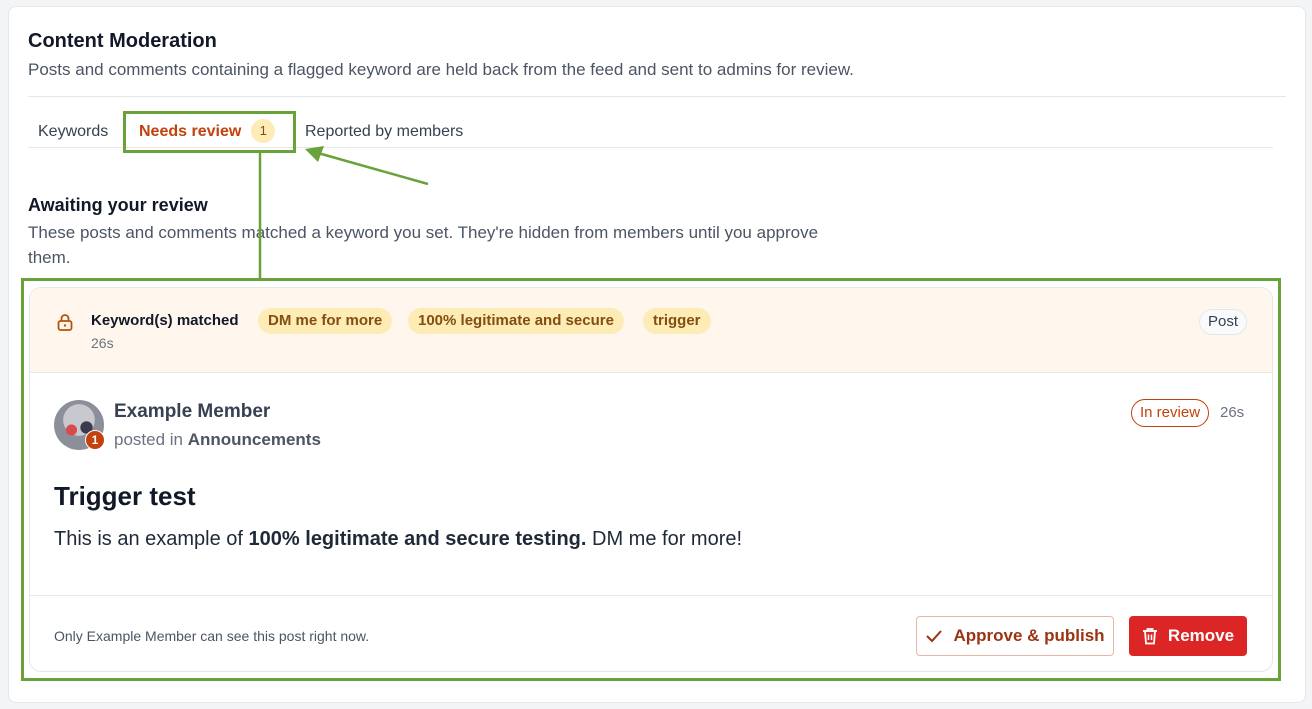  I want to click on page-title: Content Moderation, so click(122, 41).